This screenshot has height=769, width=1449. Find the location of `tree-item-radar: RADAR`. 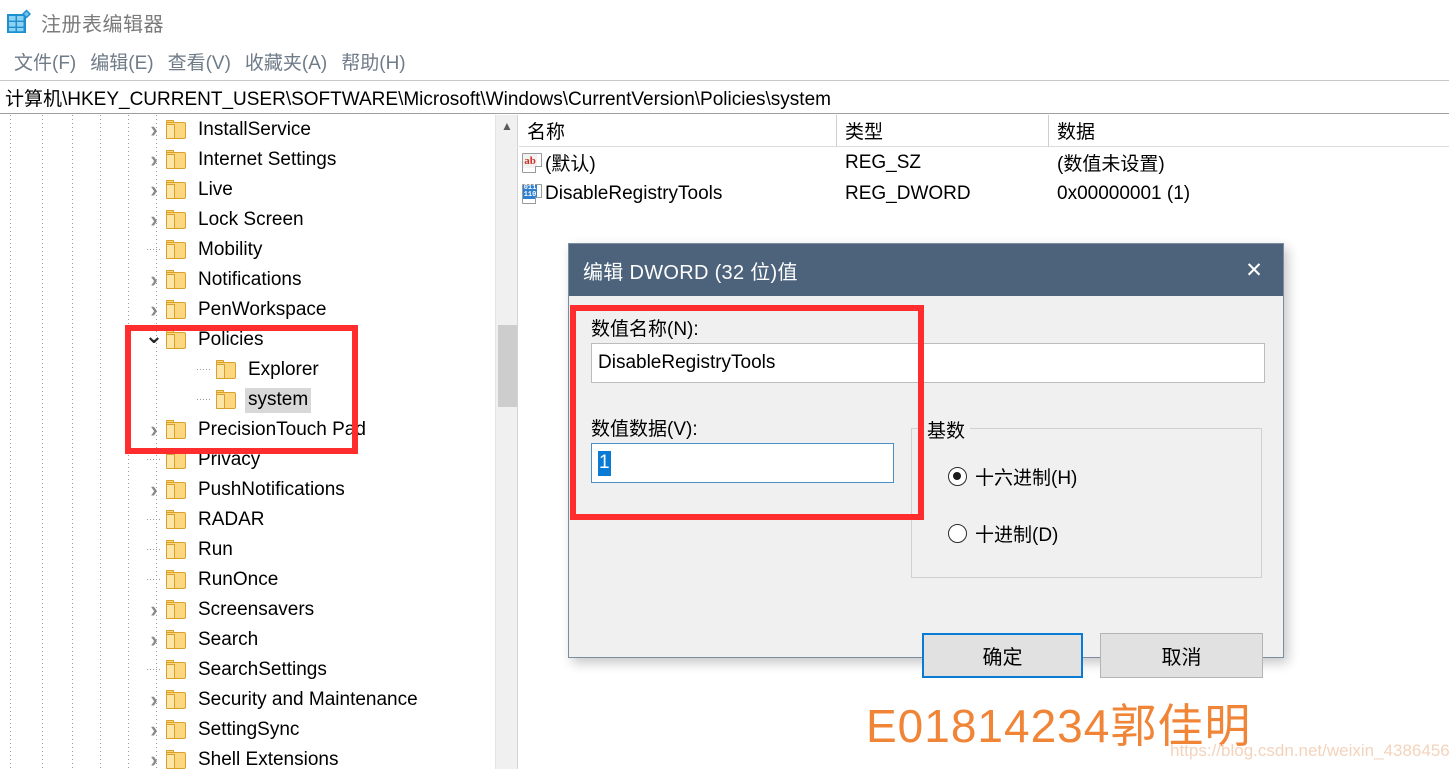

tree-item-radar: RADAR is located at coordinates (258, 520).